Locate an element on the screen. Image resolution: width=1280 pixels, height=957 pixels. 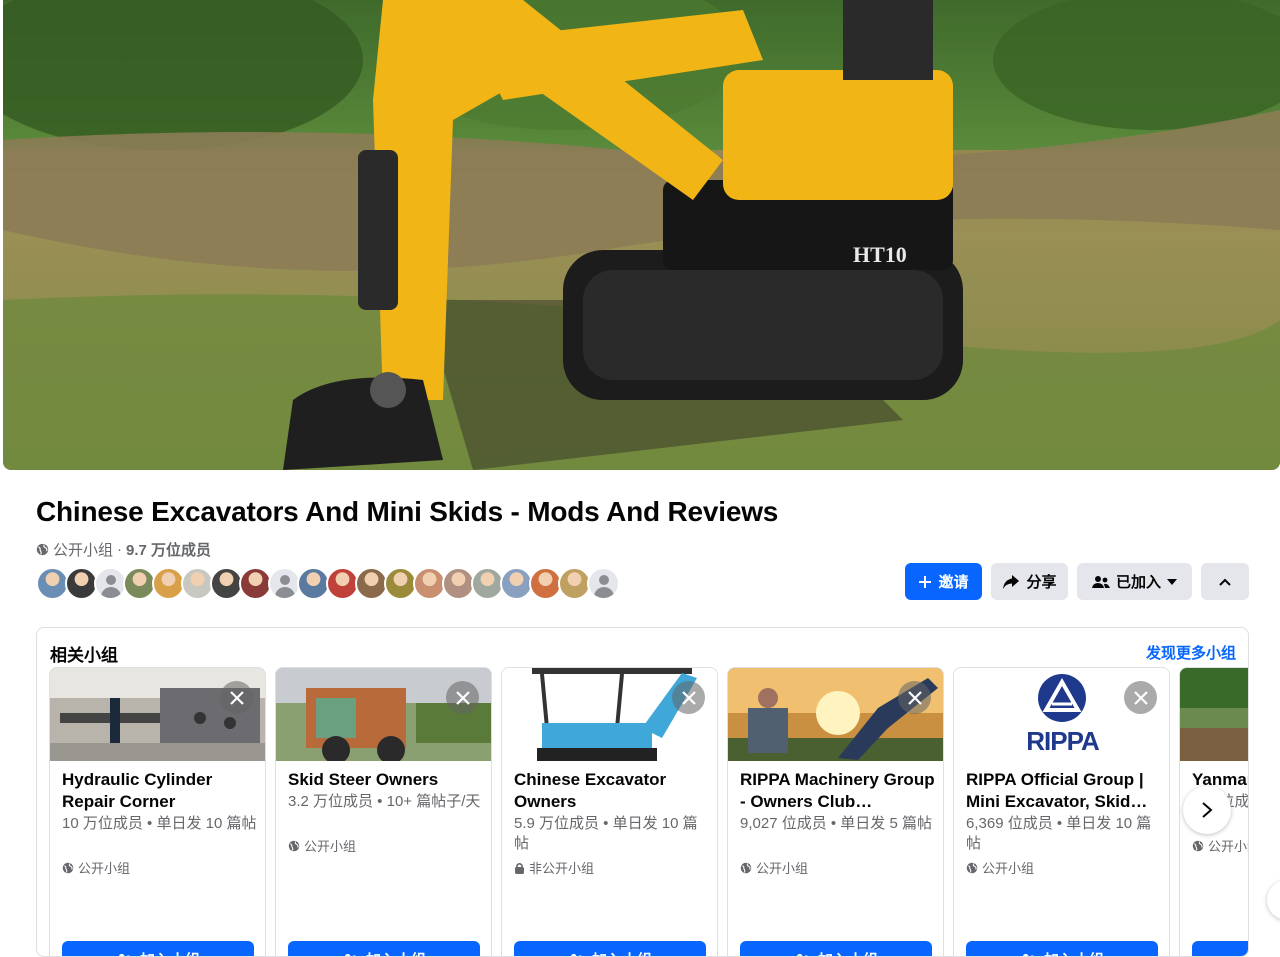
floating-action-button is located at coordinates (1273, 900).